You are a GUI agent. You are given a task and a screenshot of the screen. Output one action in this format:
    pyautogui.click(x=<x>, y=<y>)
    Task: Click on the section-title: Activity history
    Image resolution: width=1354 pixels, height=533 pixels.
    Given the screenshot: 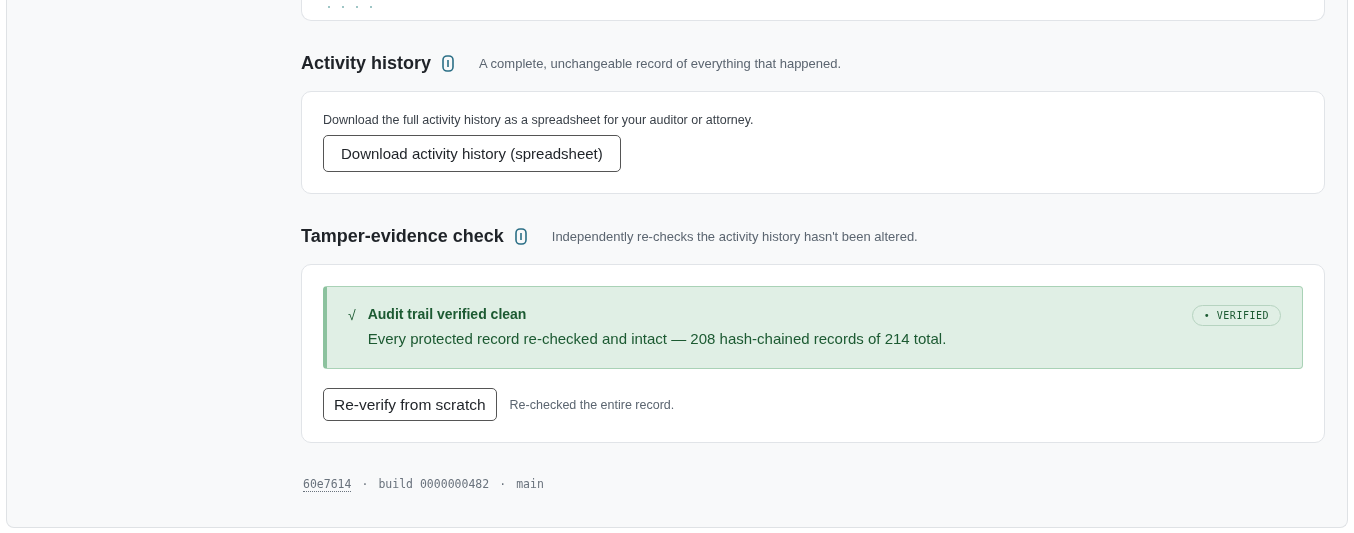 What is the action you would take?
    pyautogui.click(x=366, y=63)
    